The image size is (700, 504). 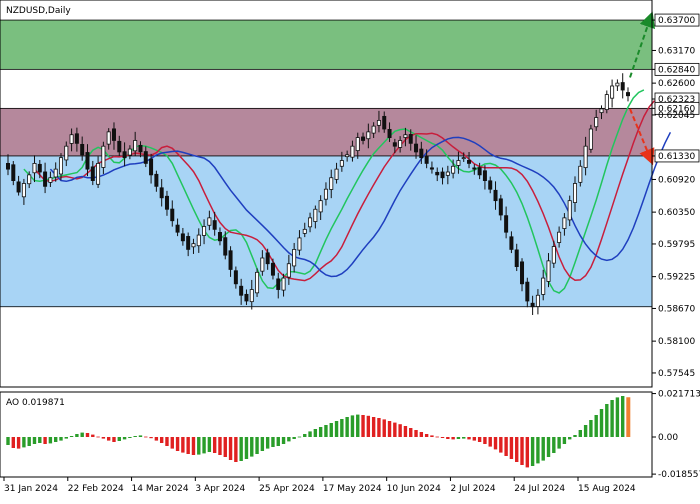 What do you see at coordinates (220, 489) in the screenshot?
I see `x-tick-label: 3 Apr 2024` at bounding box center [220, 489].